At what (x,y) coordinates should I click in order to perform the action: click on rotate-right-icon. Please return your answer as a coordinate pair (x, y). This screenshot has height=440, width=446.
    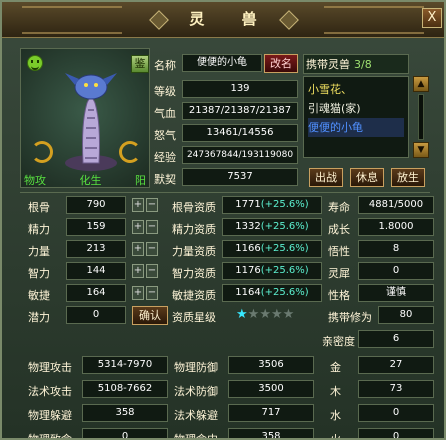
    Looking at the image, I should click on (130, 152).